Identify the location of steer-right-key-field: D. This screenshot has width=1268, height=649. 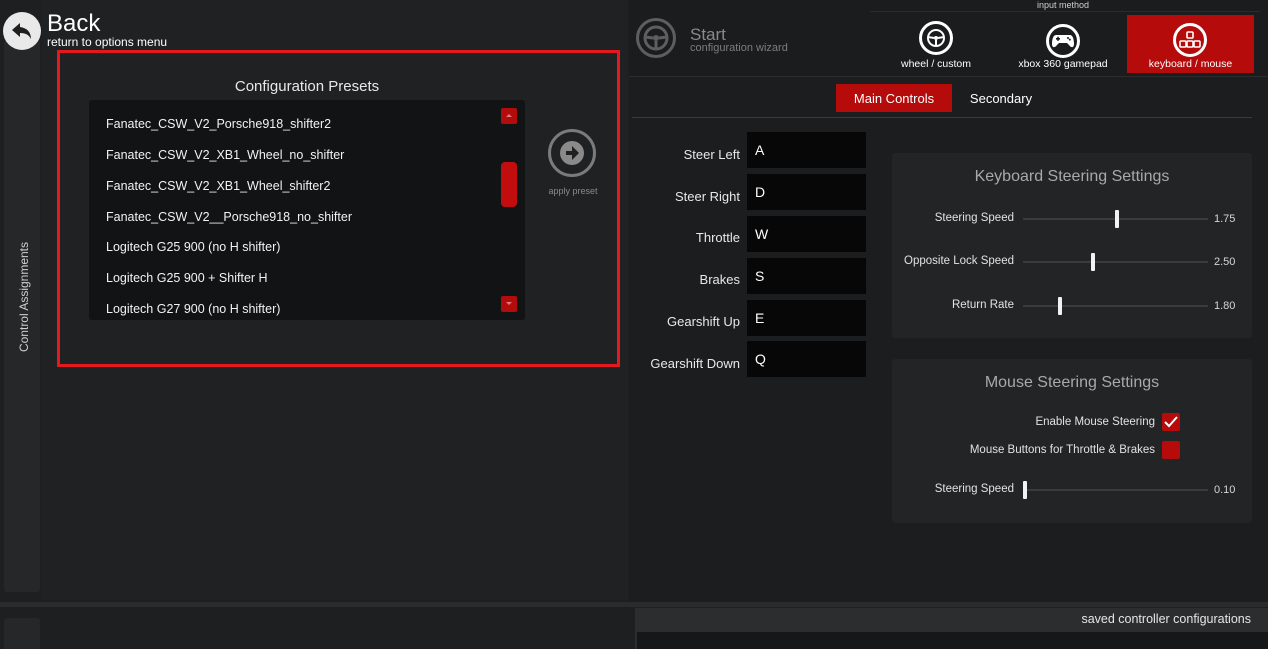
(806, 192).